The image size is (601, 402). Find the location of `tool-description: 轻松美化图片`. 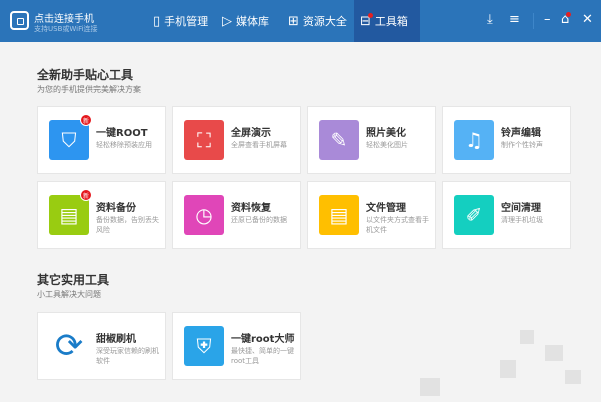

tool-description: 轻松美化图片 is located at coordinates (387, 145).